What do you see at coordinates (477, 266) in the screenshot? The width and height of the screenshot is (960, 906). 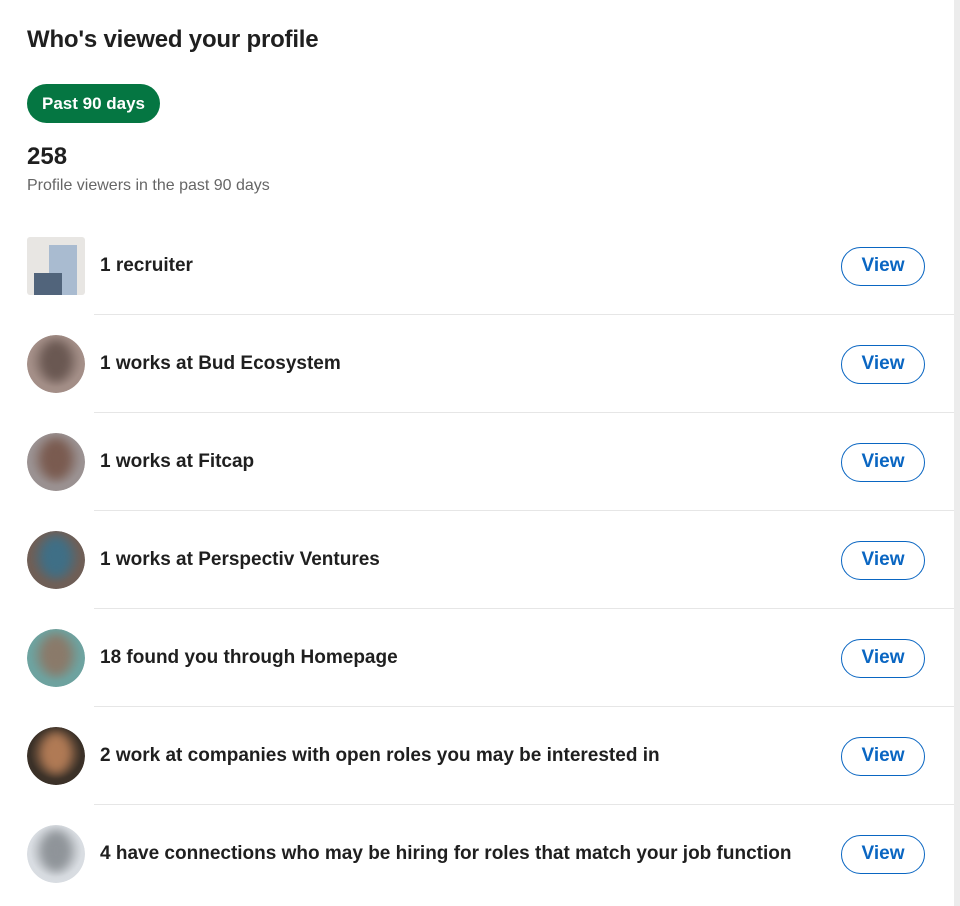 I see `viewer-row: 1 recruiter View` at bounding box center [477, 266].